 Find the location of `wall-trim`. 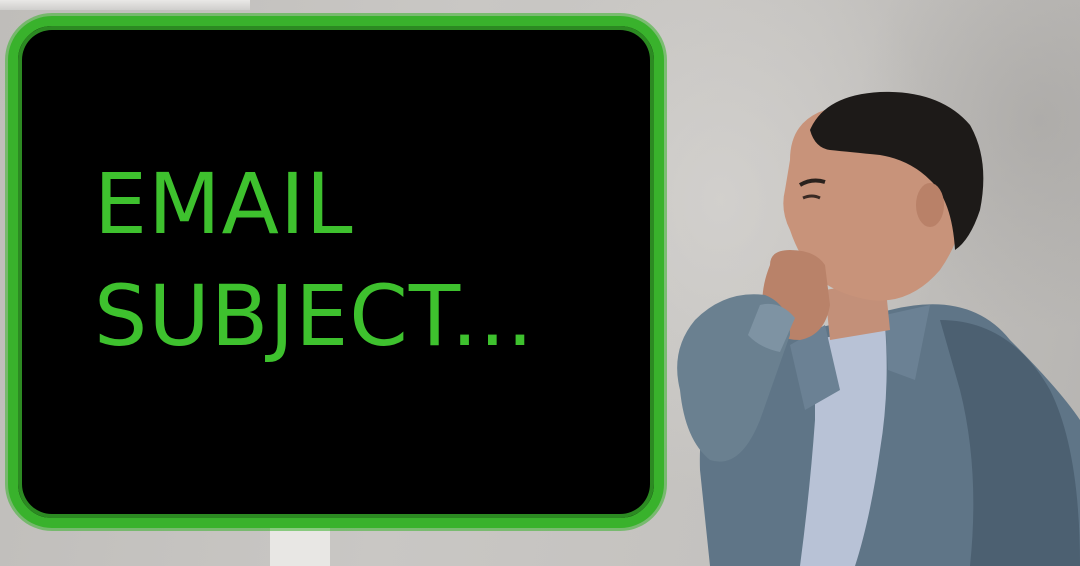

wall-trim is located at coordinates (125, 5).